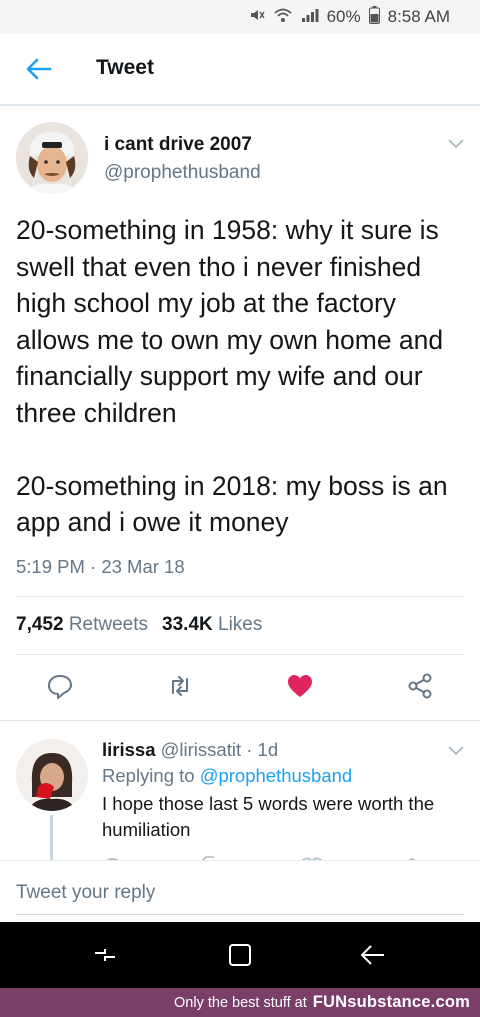 This screenshot has height=1017, width=480. I want to click on reply-input, so click(240, 893).